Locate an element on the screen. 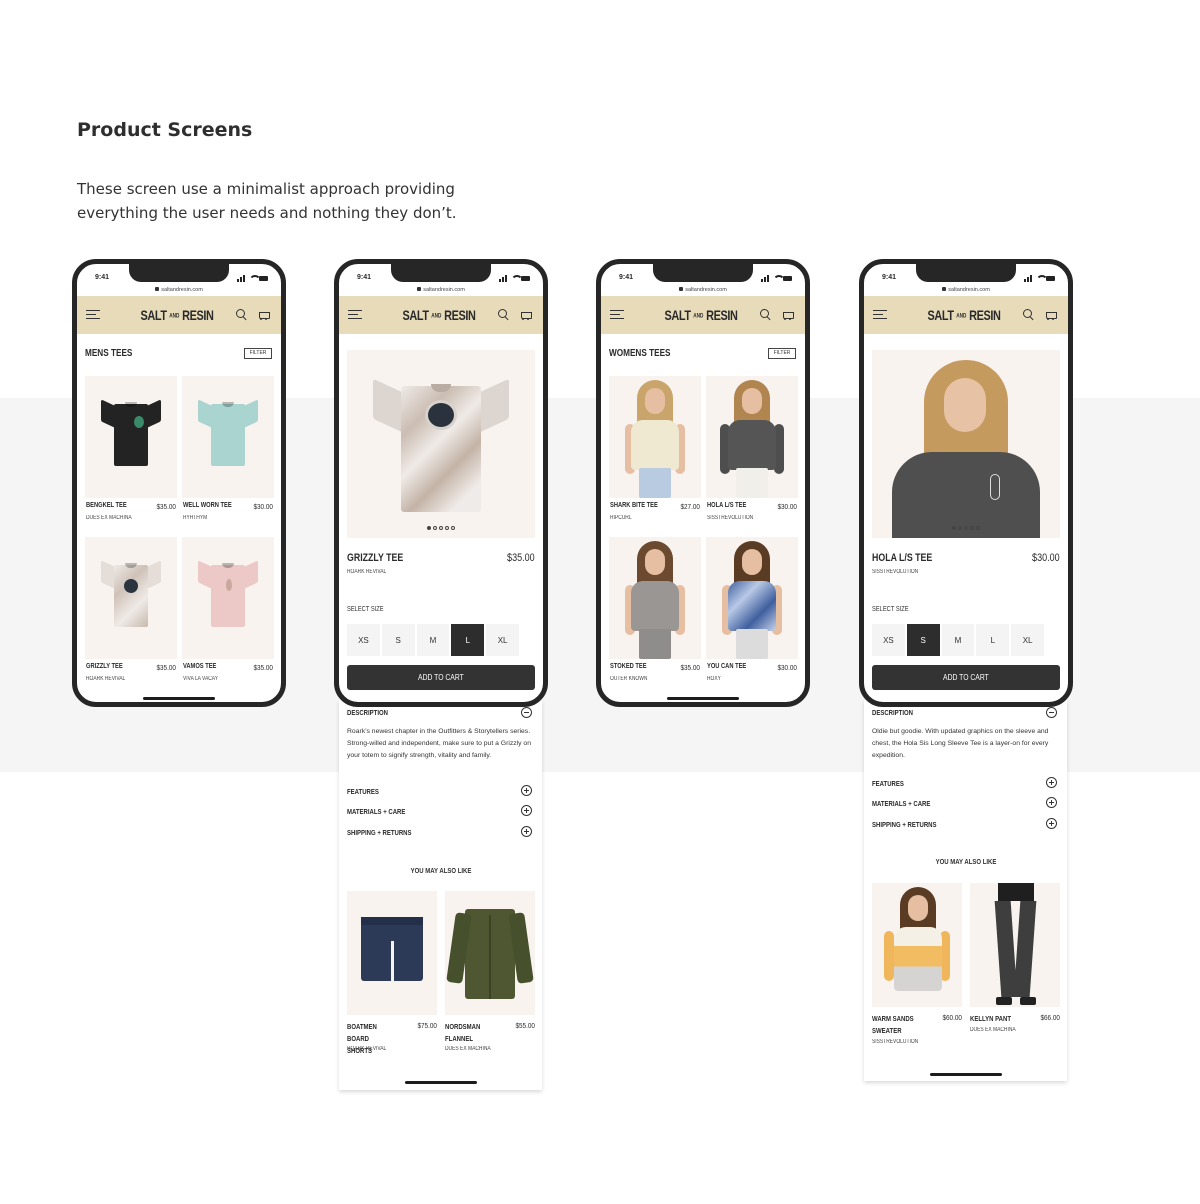  recommended-product: NORDSMAN FLANNEL $55.00 DUES EX MACHINA is located at coordinates (490, 971).